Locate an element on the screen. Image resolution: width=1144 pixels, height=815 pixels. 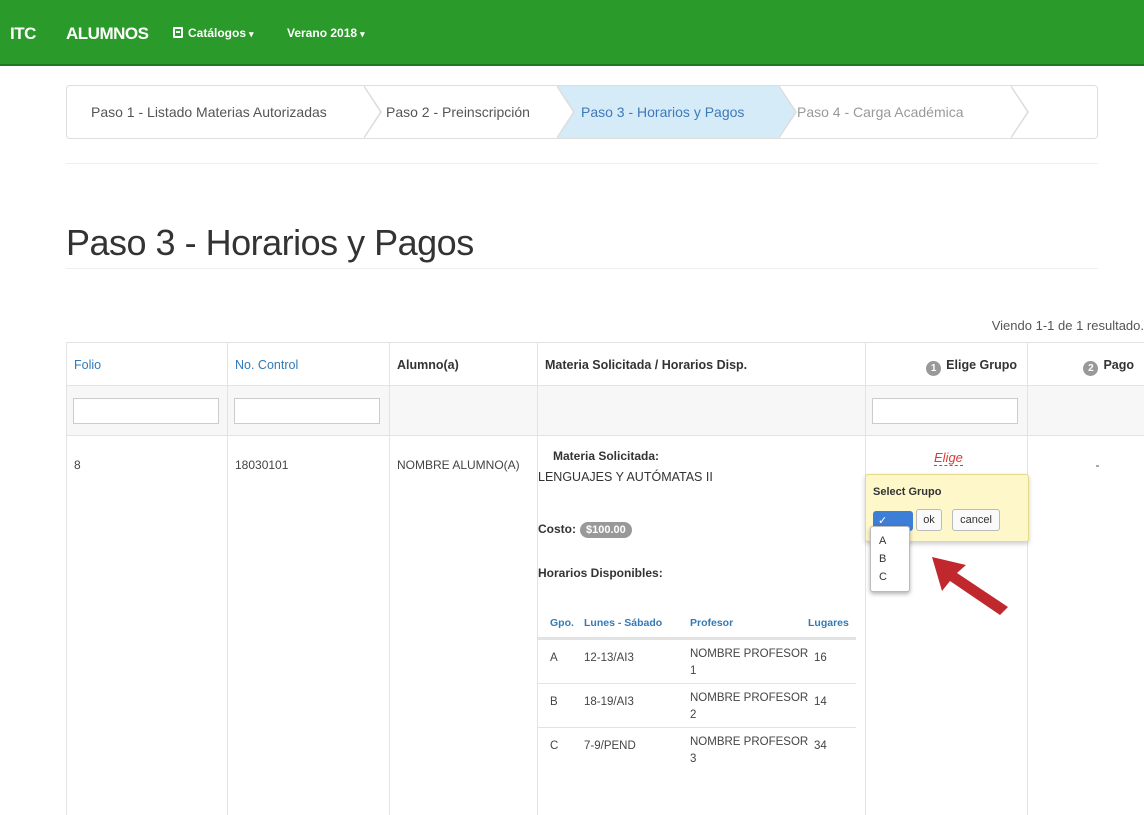
column-header-pago: 2 Pago is located at coordinates (1086, 364).